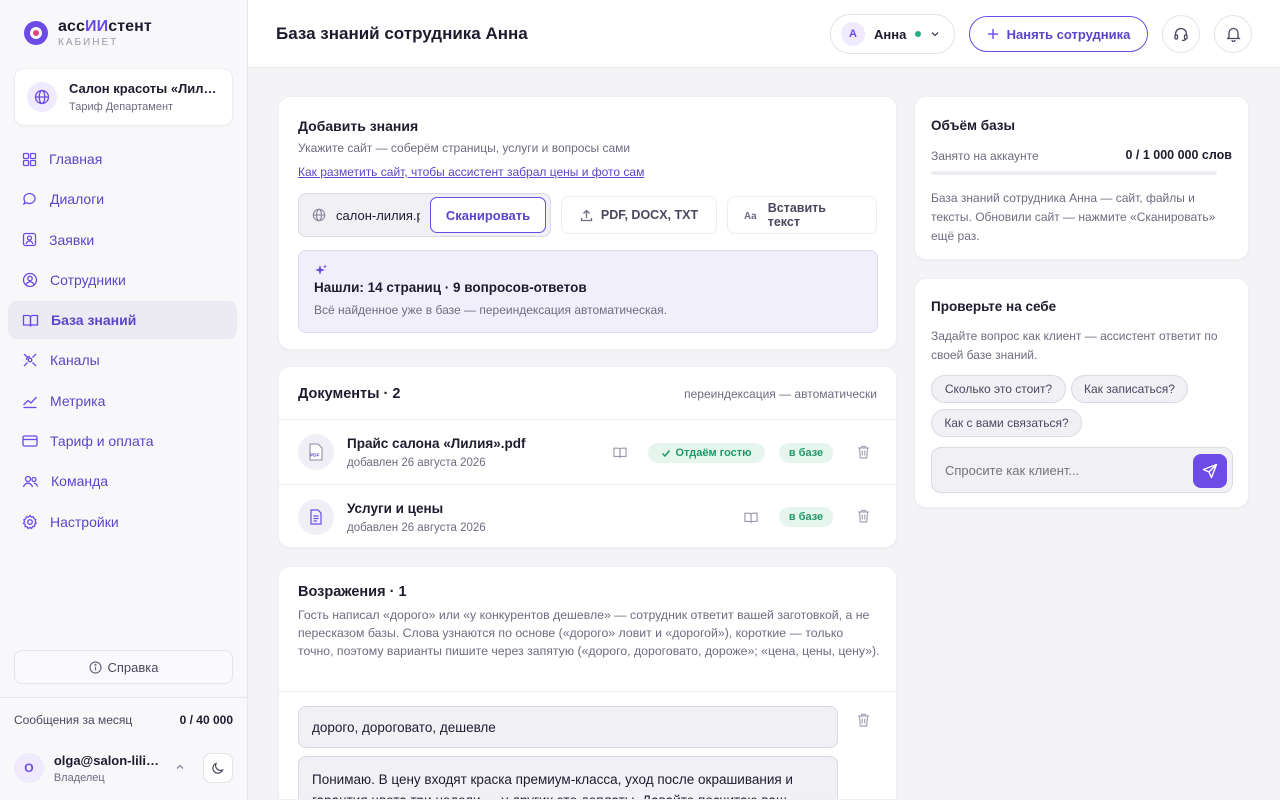  What do you see at coordinates (29, 768) in the screenshot?
I see `user-avatar: O` at bounding box center [29, 768].